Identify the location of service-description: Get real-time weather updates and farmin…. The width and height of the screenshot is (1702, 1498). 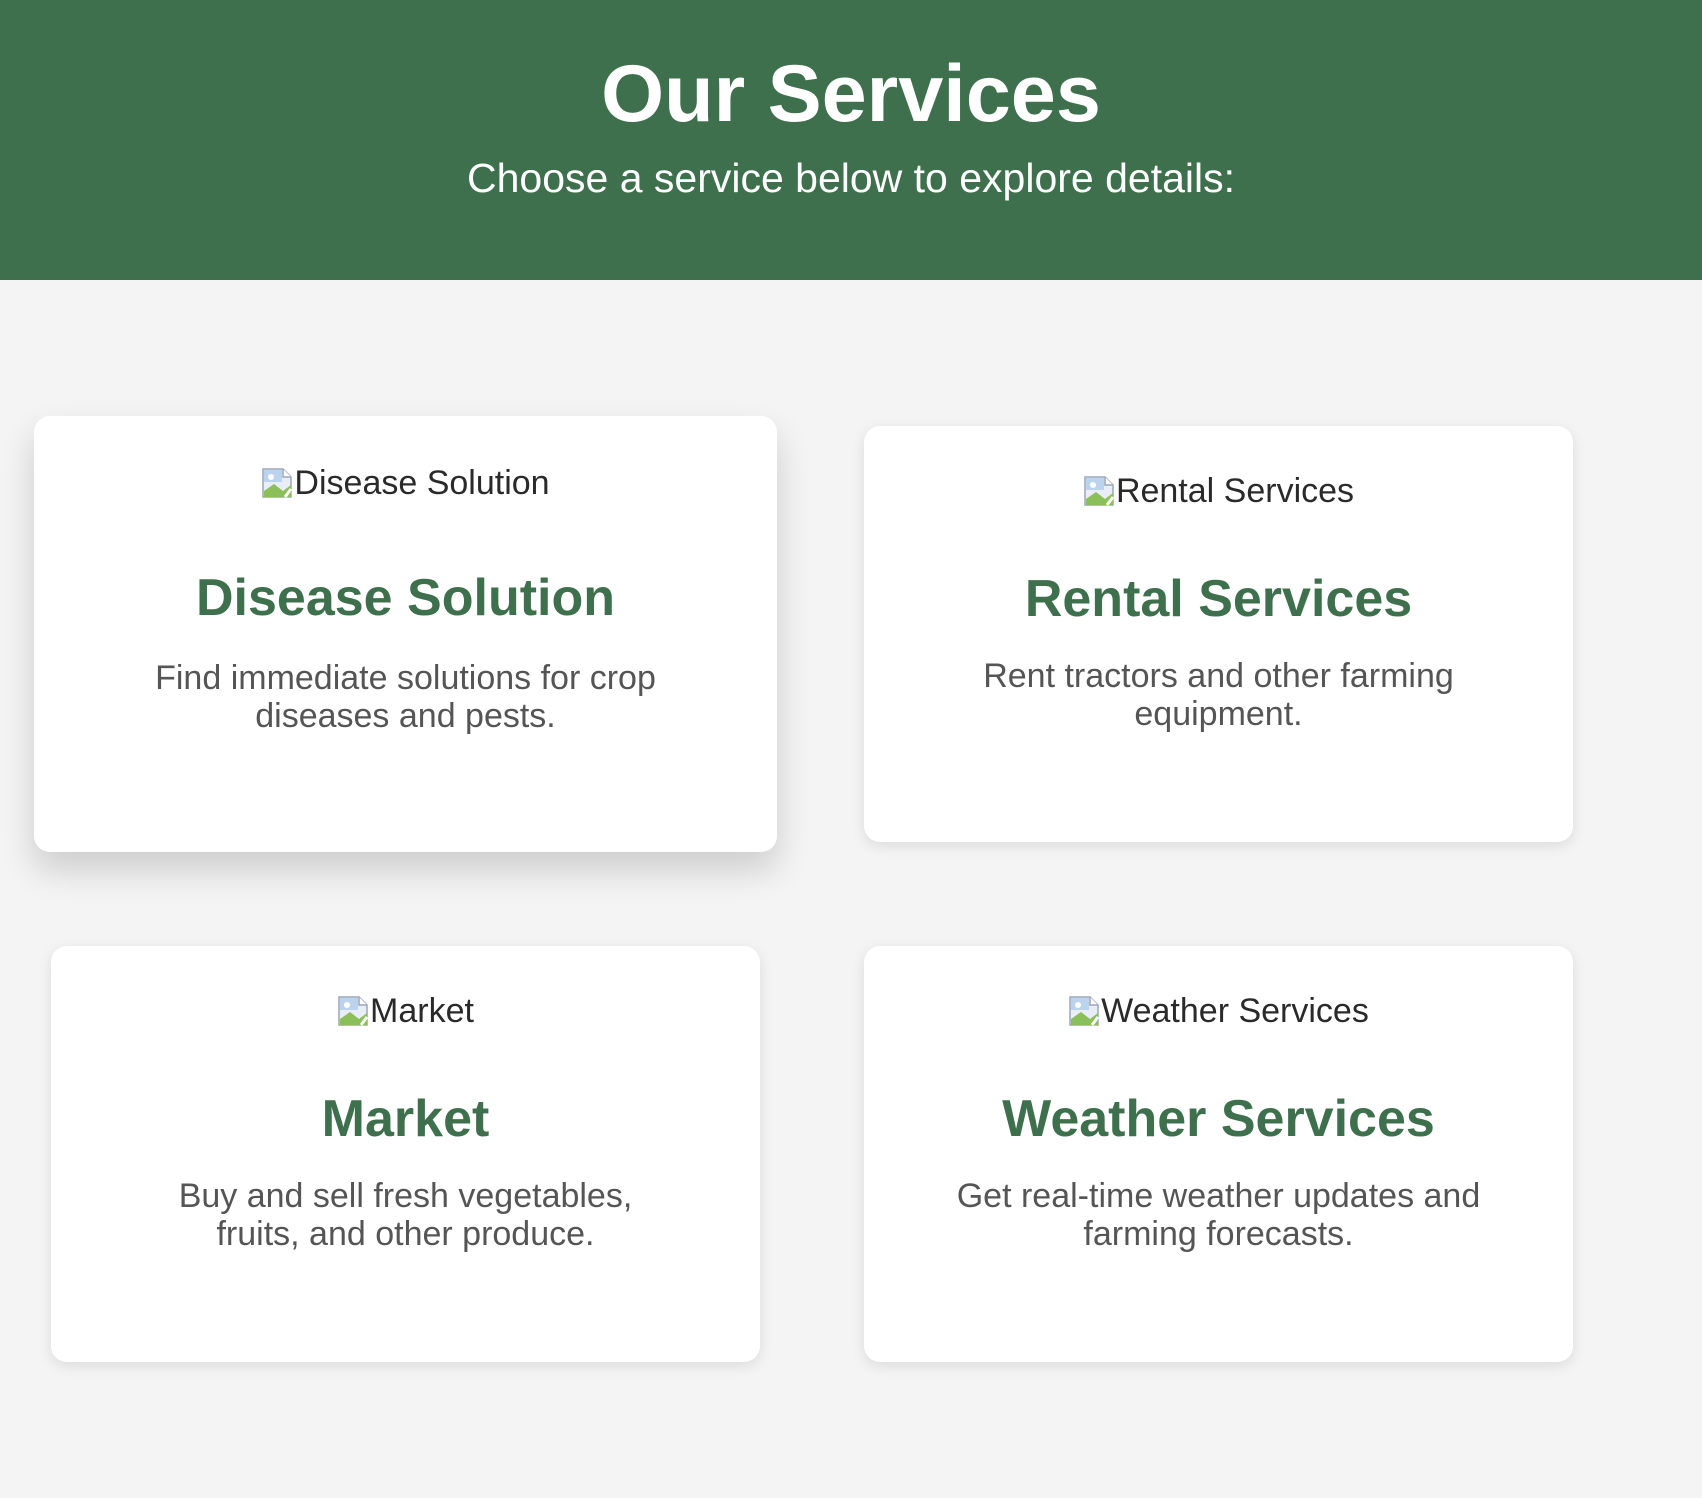
(1218, 1215).